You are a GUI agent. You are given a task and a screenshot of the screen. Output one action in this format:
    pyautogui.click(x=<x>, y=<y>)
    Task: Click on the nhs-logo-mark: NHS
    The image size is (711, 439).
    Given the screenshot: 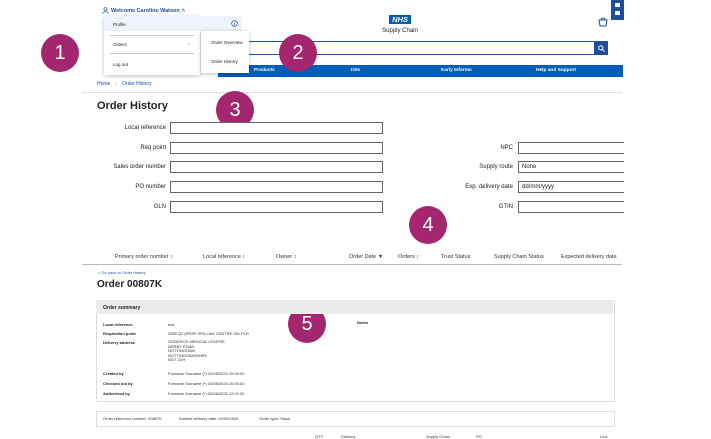 What is the action you would take?
    pyautogui.click(x=400, y=19)
    